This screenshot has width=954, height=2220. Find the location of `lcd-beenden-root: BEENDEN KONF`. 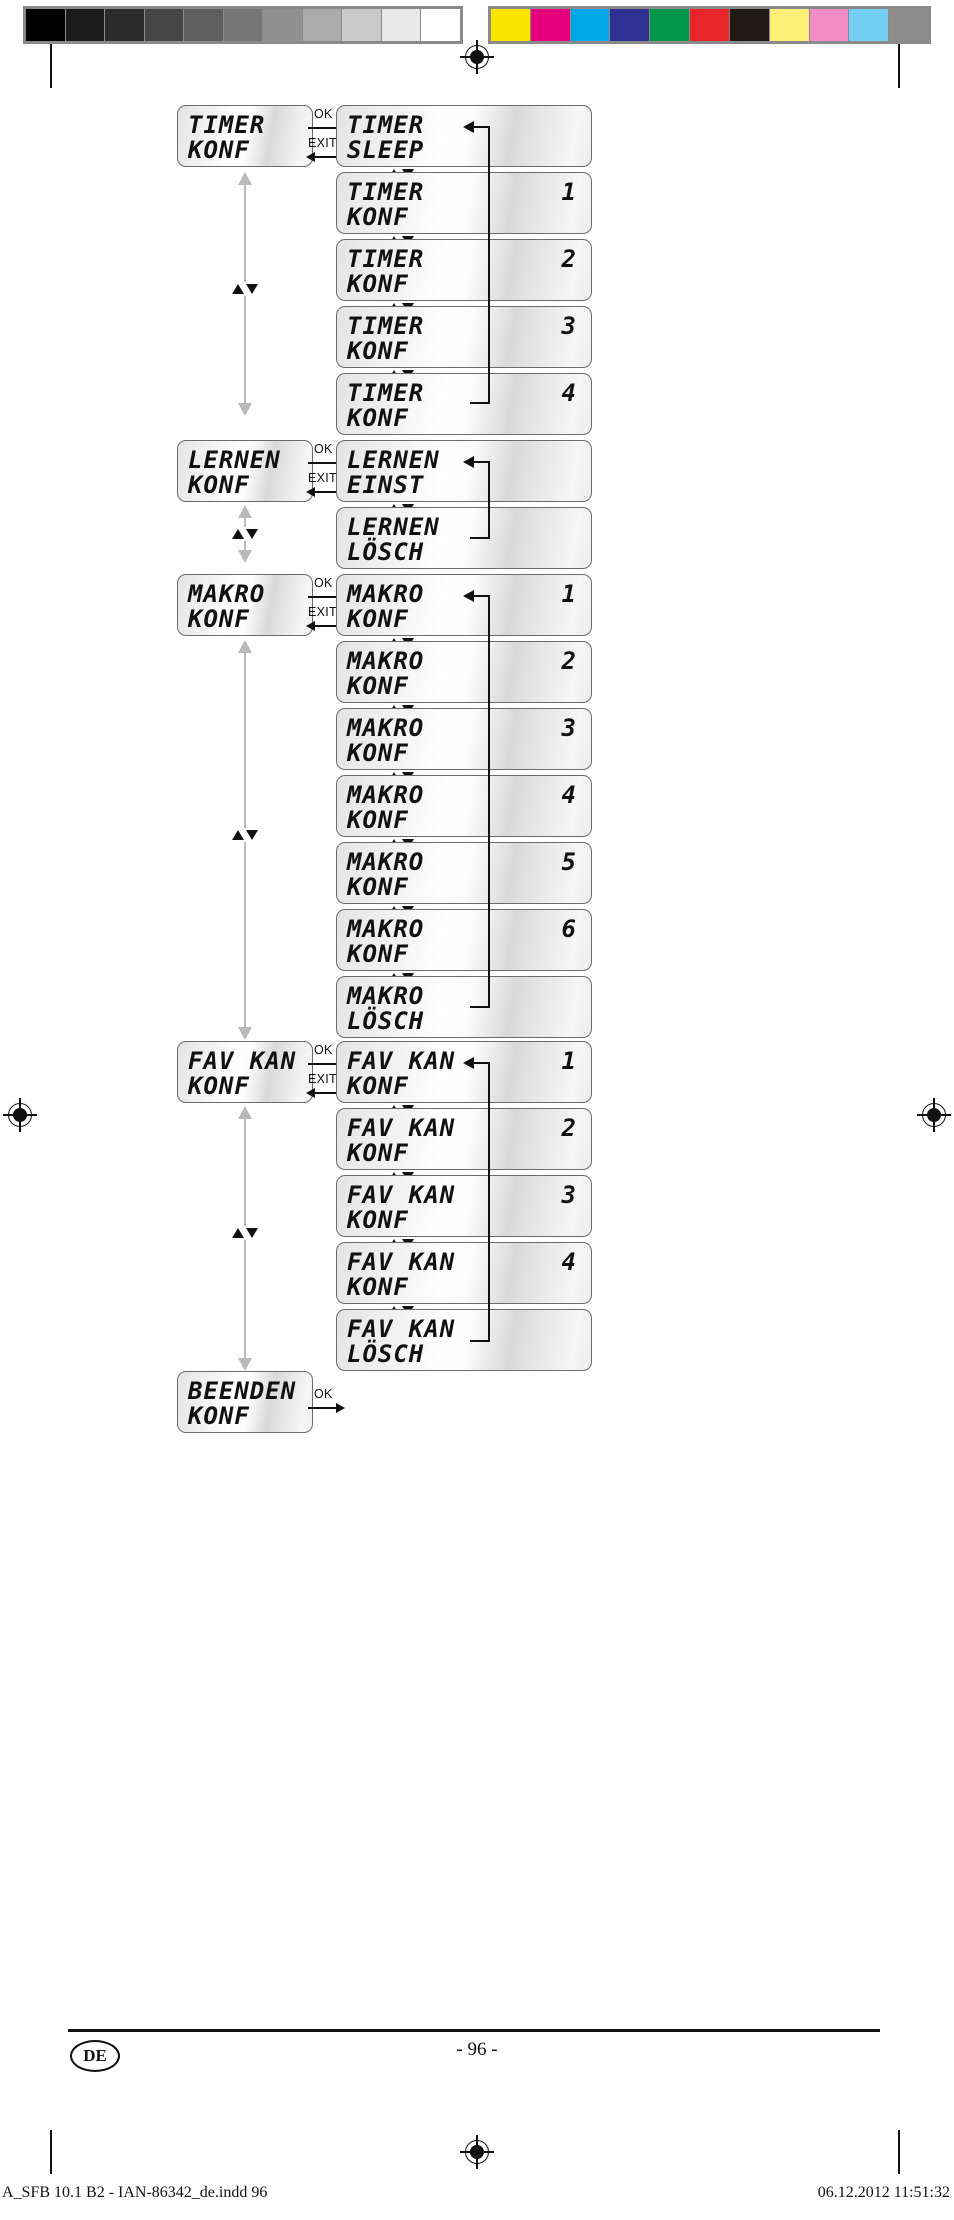

lcd-beenden-root: BEENDEN KONF is located at coordinates (245, 1402).